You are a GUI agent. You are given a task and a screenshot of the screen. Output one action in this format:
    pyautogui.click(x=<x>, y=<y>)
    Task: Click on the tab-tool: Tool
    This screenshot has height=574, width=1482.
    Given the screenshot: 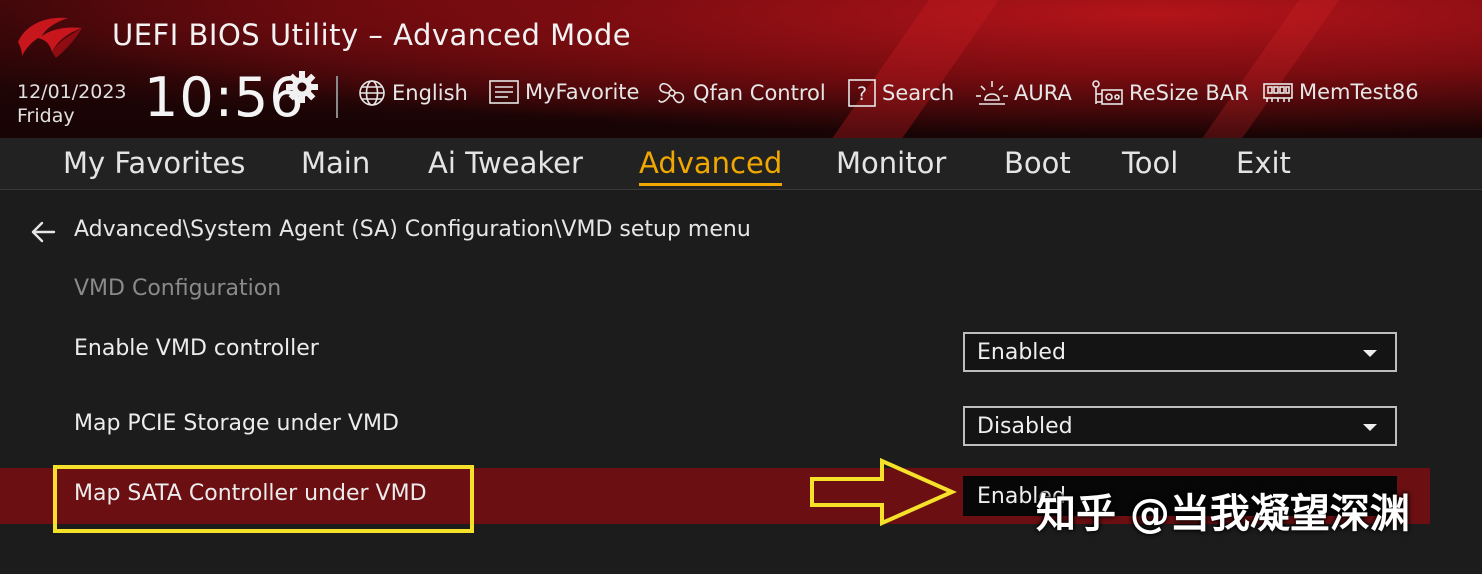 What is the action you would take?
    pyautogui.click(x=1150, y=163)
    